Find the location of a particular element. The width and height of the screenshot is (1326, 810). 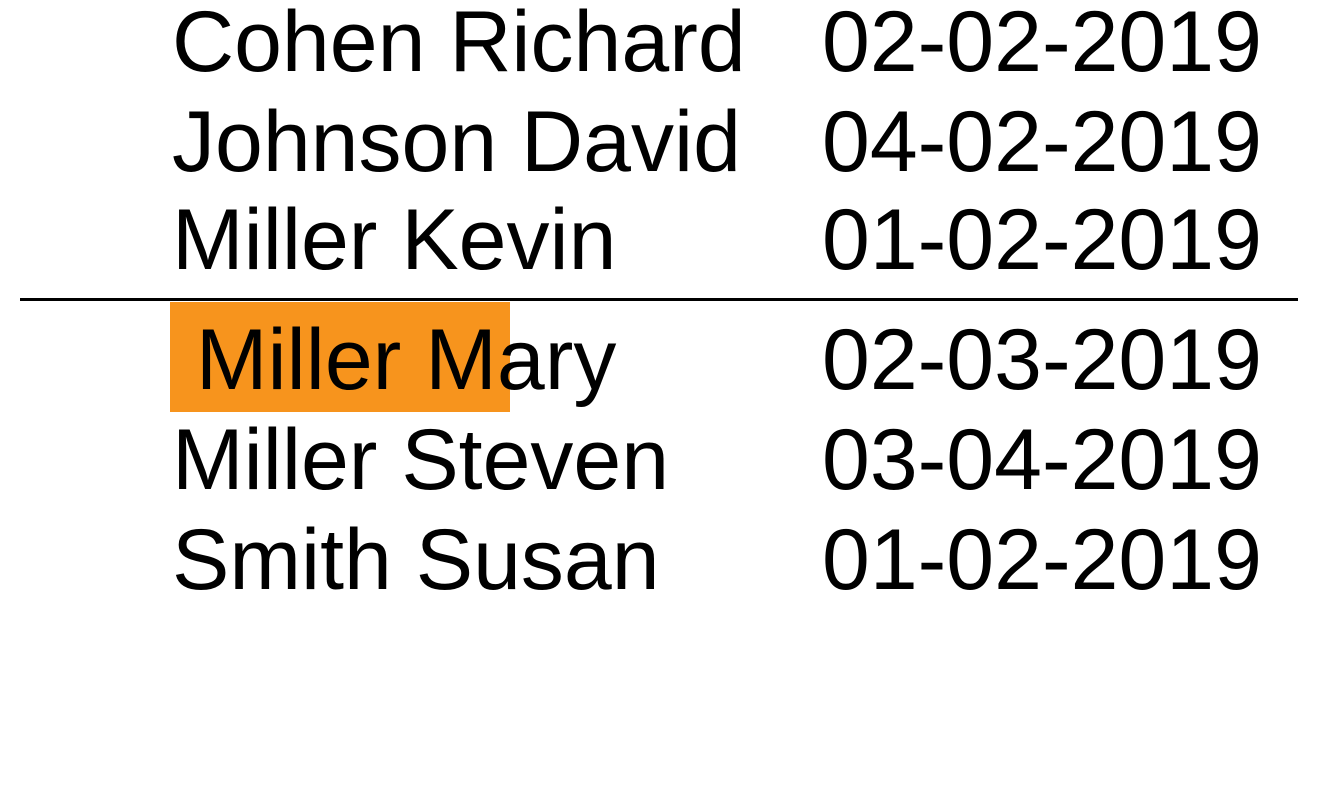

name-rest: ary is located at coordinates (556, 360).